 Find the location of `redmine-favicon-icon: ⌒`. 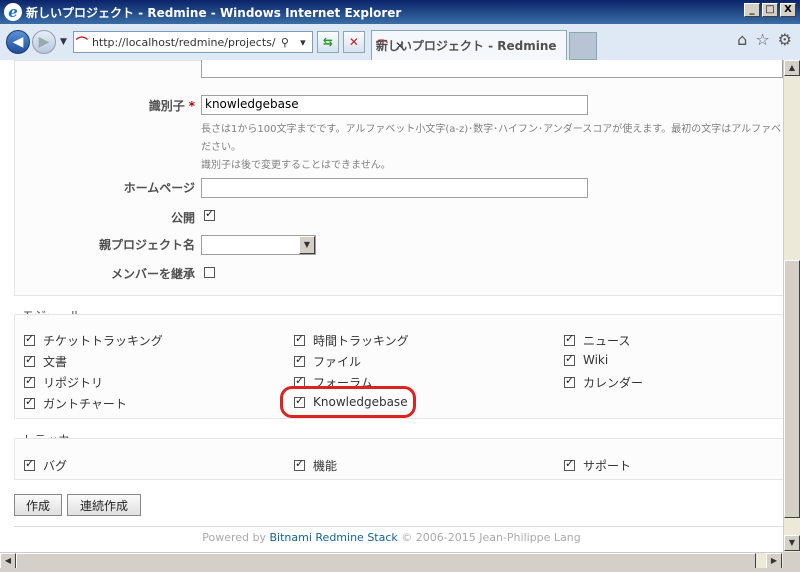

redmine-favicon-icon: ⌒ is located at coordinates (81, 42).